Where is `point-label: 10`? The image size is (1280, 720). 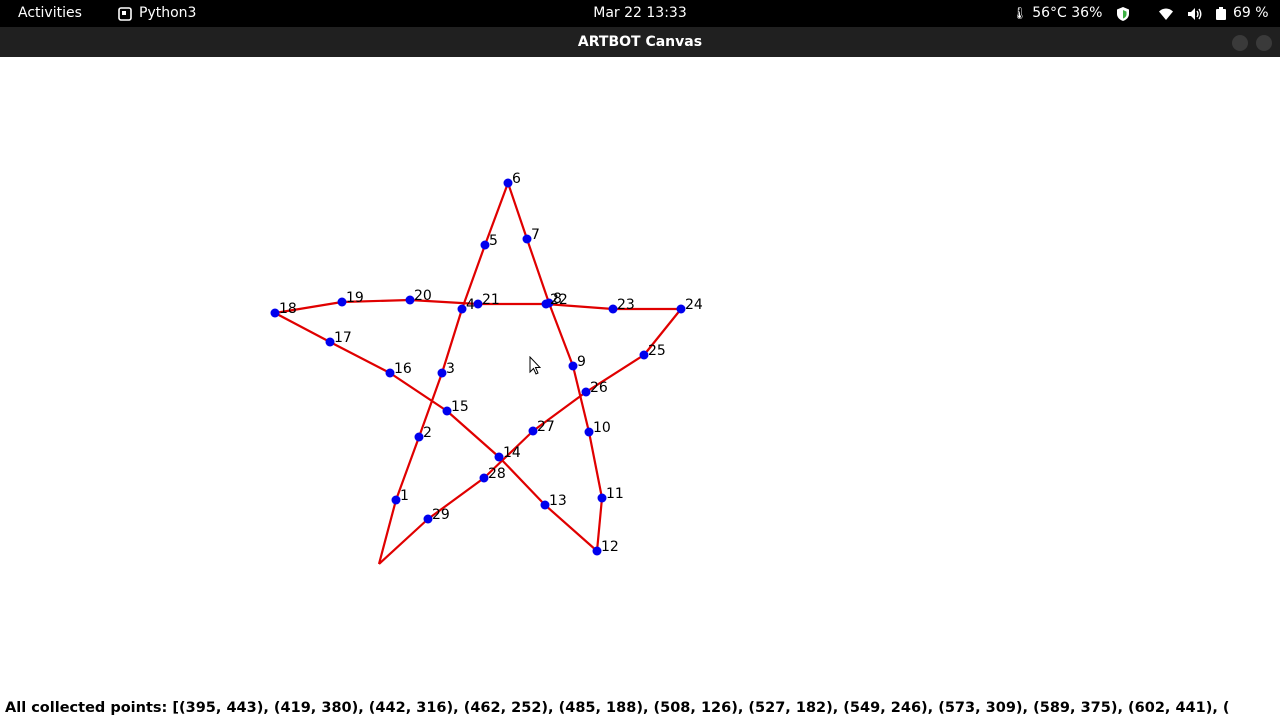
point-label: 10 is located at coordinates (602, 428).